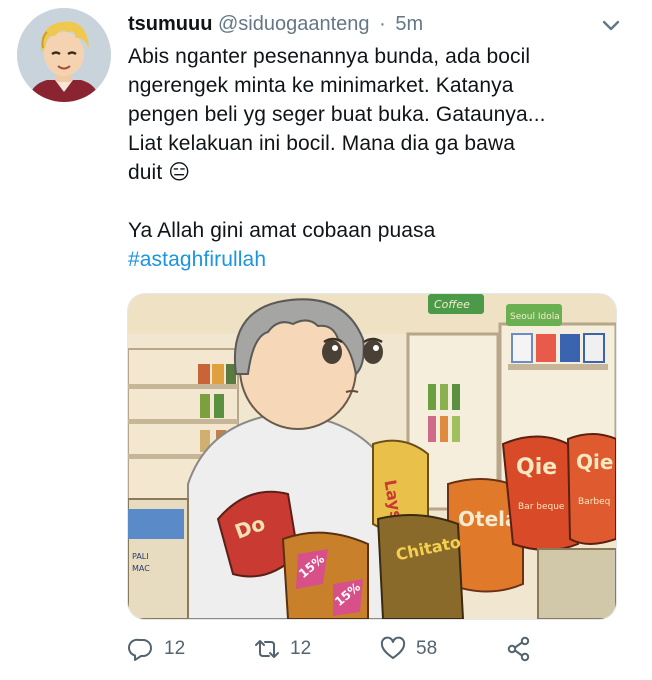 The width and height of the screenshot is (652, 680). What do you see at coordinates (408, 649) in the screenshot?
I see `like-button: 58` at bounding box center [408, 649].